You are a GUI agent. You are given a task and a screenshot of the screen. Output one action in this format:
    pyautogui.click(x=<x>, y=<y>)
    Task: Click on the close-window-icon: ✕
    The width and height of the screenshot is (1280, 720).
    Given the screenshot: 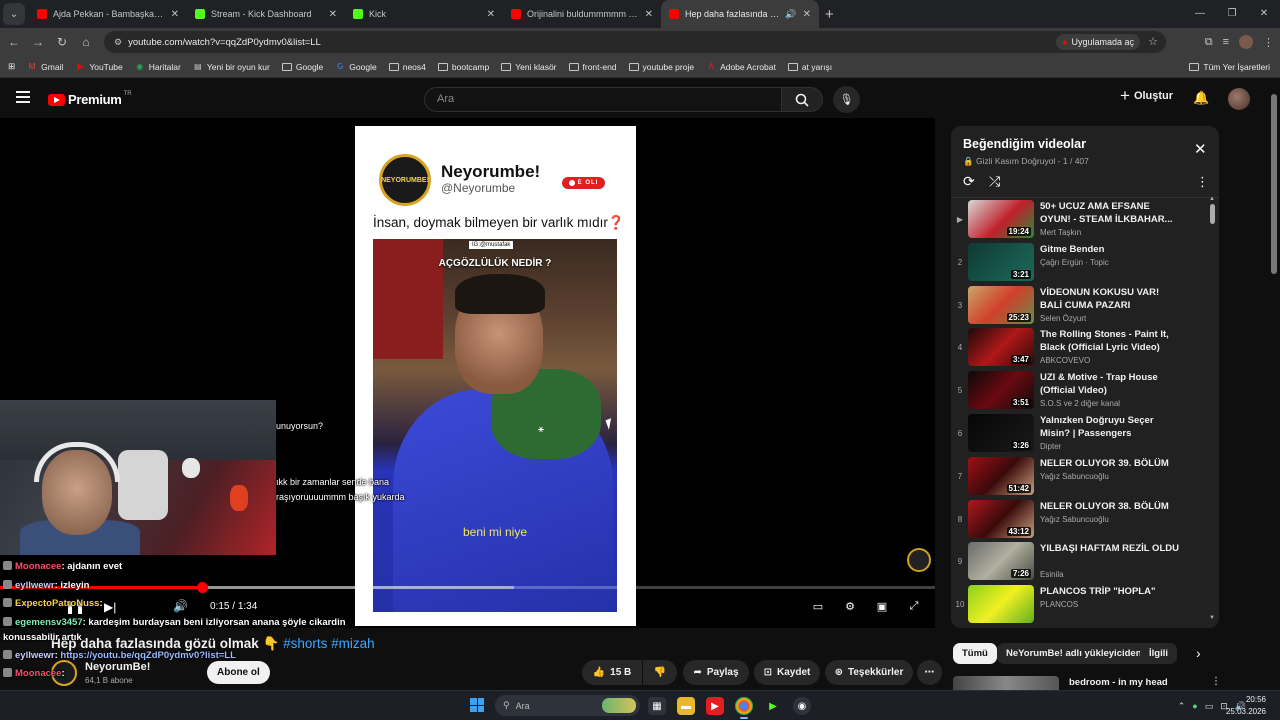 What is the action you would take?
    pyautogui.click(x=1264, y=14)
    